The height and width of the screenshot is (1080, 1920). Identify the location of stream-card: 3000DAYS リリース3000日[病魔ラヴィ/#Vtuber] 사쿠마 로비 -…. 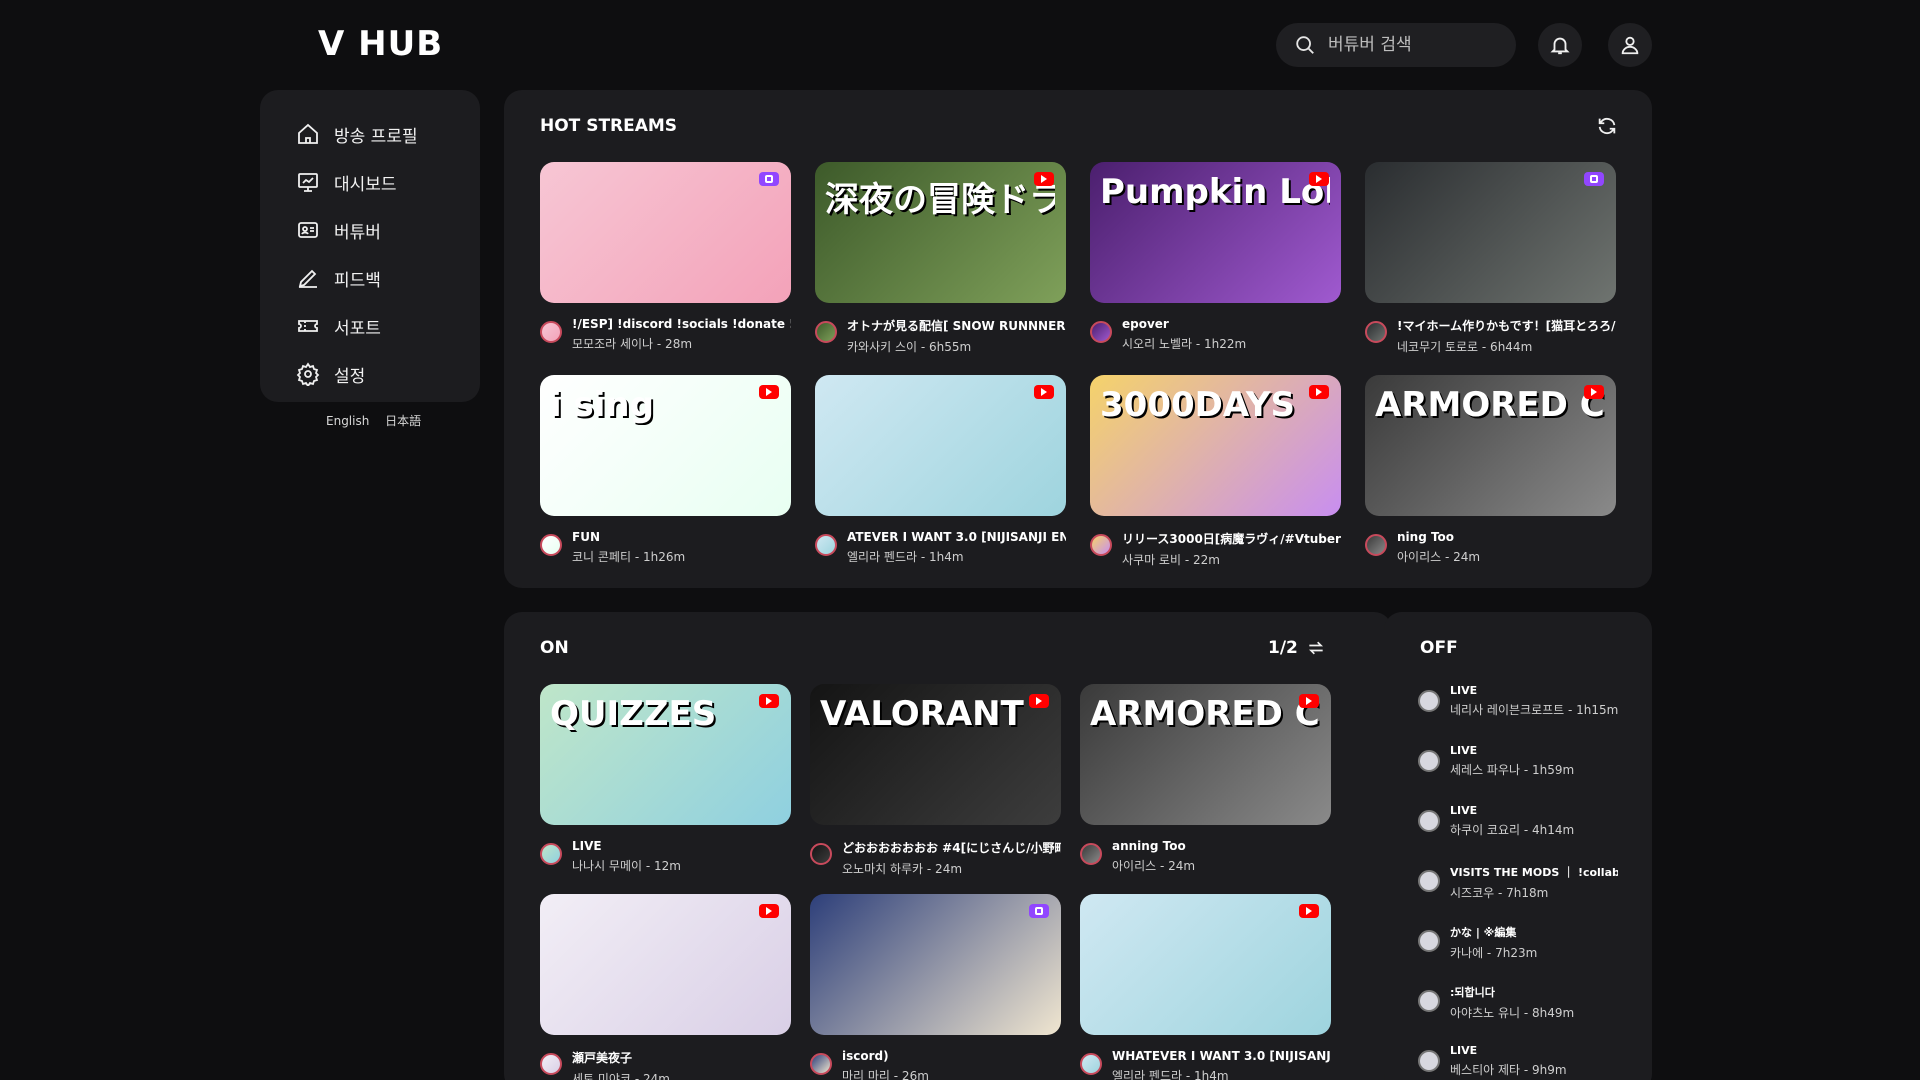
(1215, 471).